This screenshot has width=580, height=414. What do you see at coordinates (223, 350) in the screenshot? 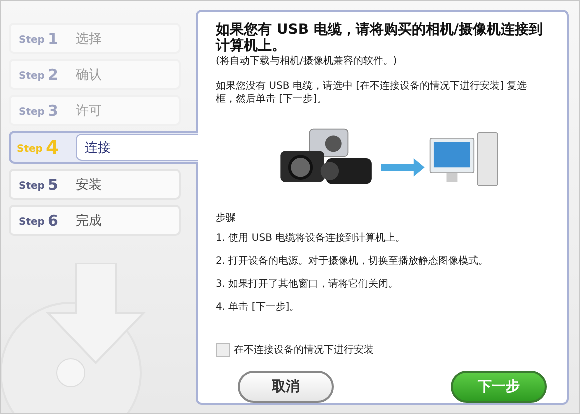
I see `checkbox` at bounding box center [223, 350].